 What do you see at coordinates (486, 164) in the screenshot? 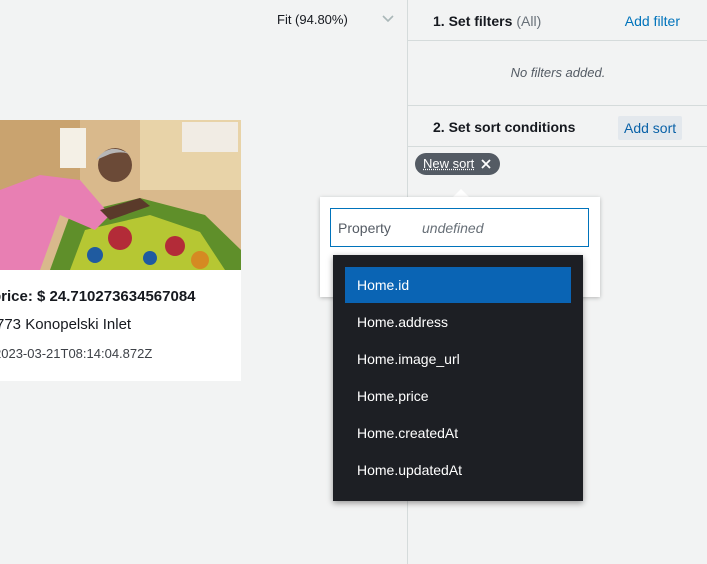
I see `close-icon` at bounding box center [486, 164].